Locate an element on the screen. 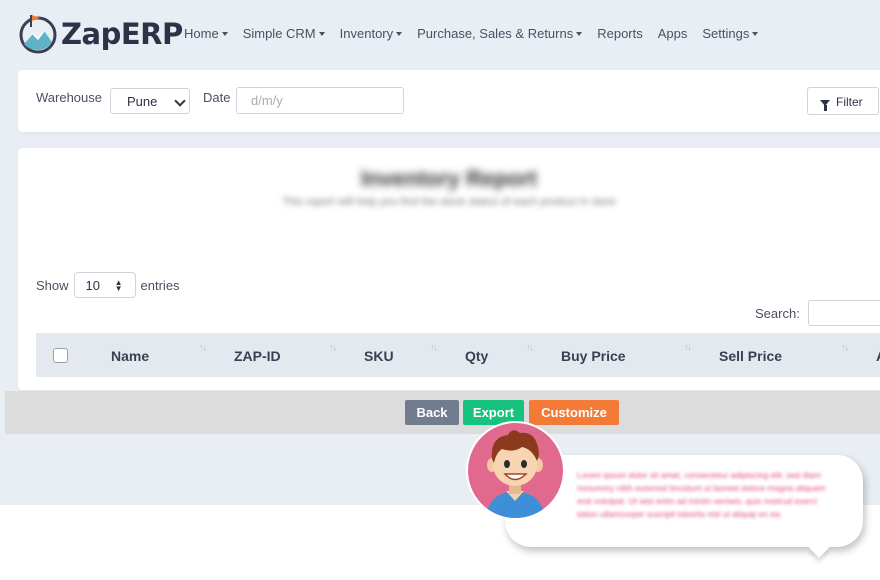 The width and height of the screenshot is (880, 580). assistant-avatar is located at coordinates (515, 470).